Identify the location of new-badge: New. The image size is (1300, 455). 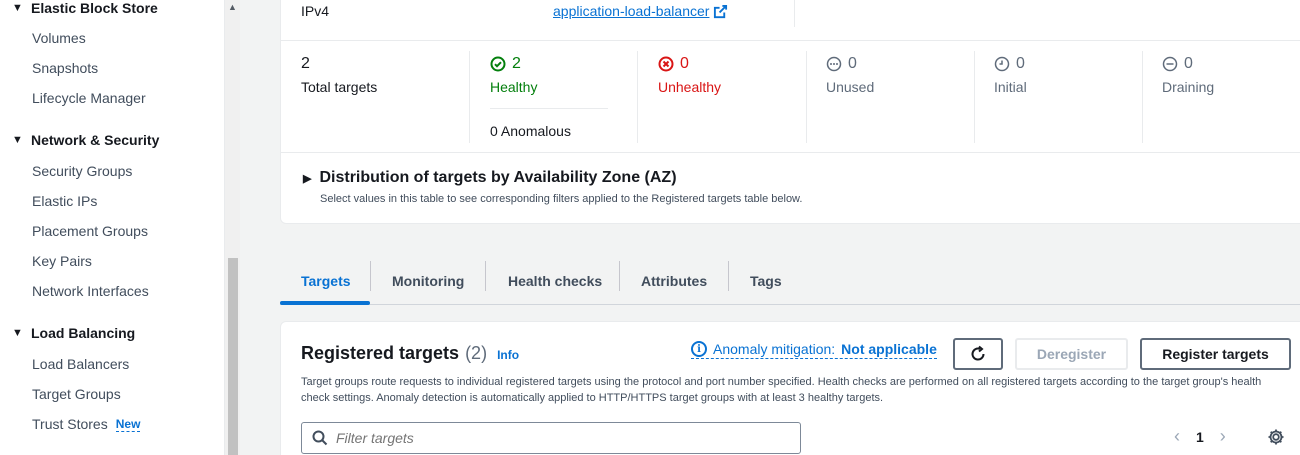
(128, 424).